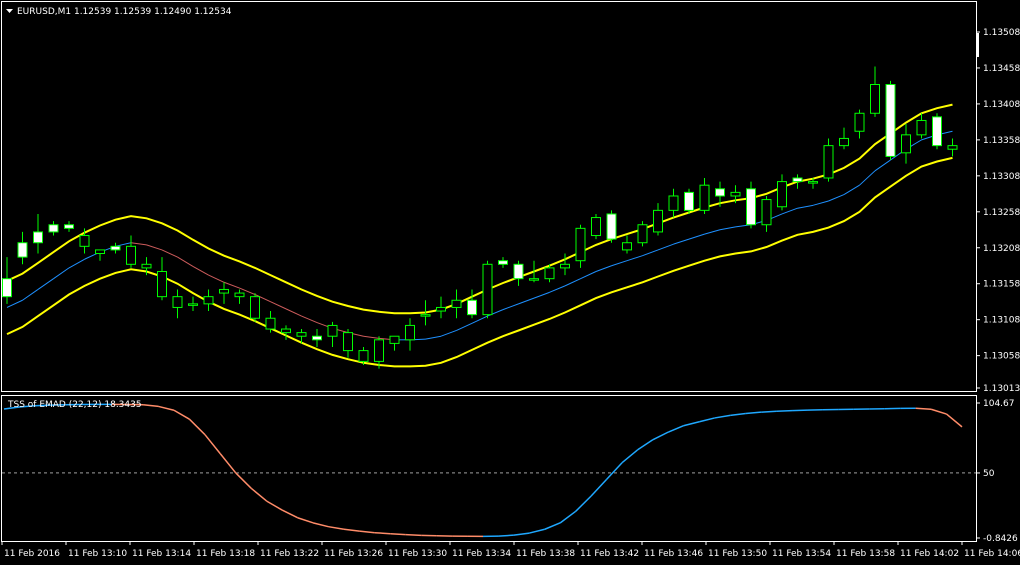  Describe the element at coordinates (1000, 539) in the screenshot. I see `indicator-value-label: -0.8426` at that location.